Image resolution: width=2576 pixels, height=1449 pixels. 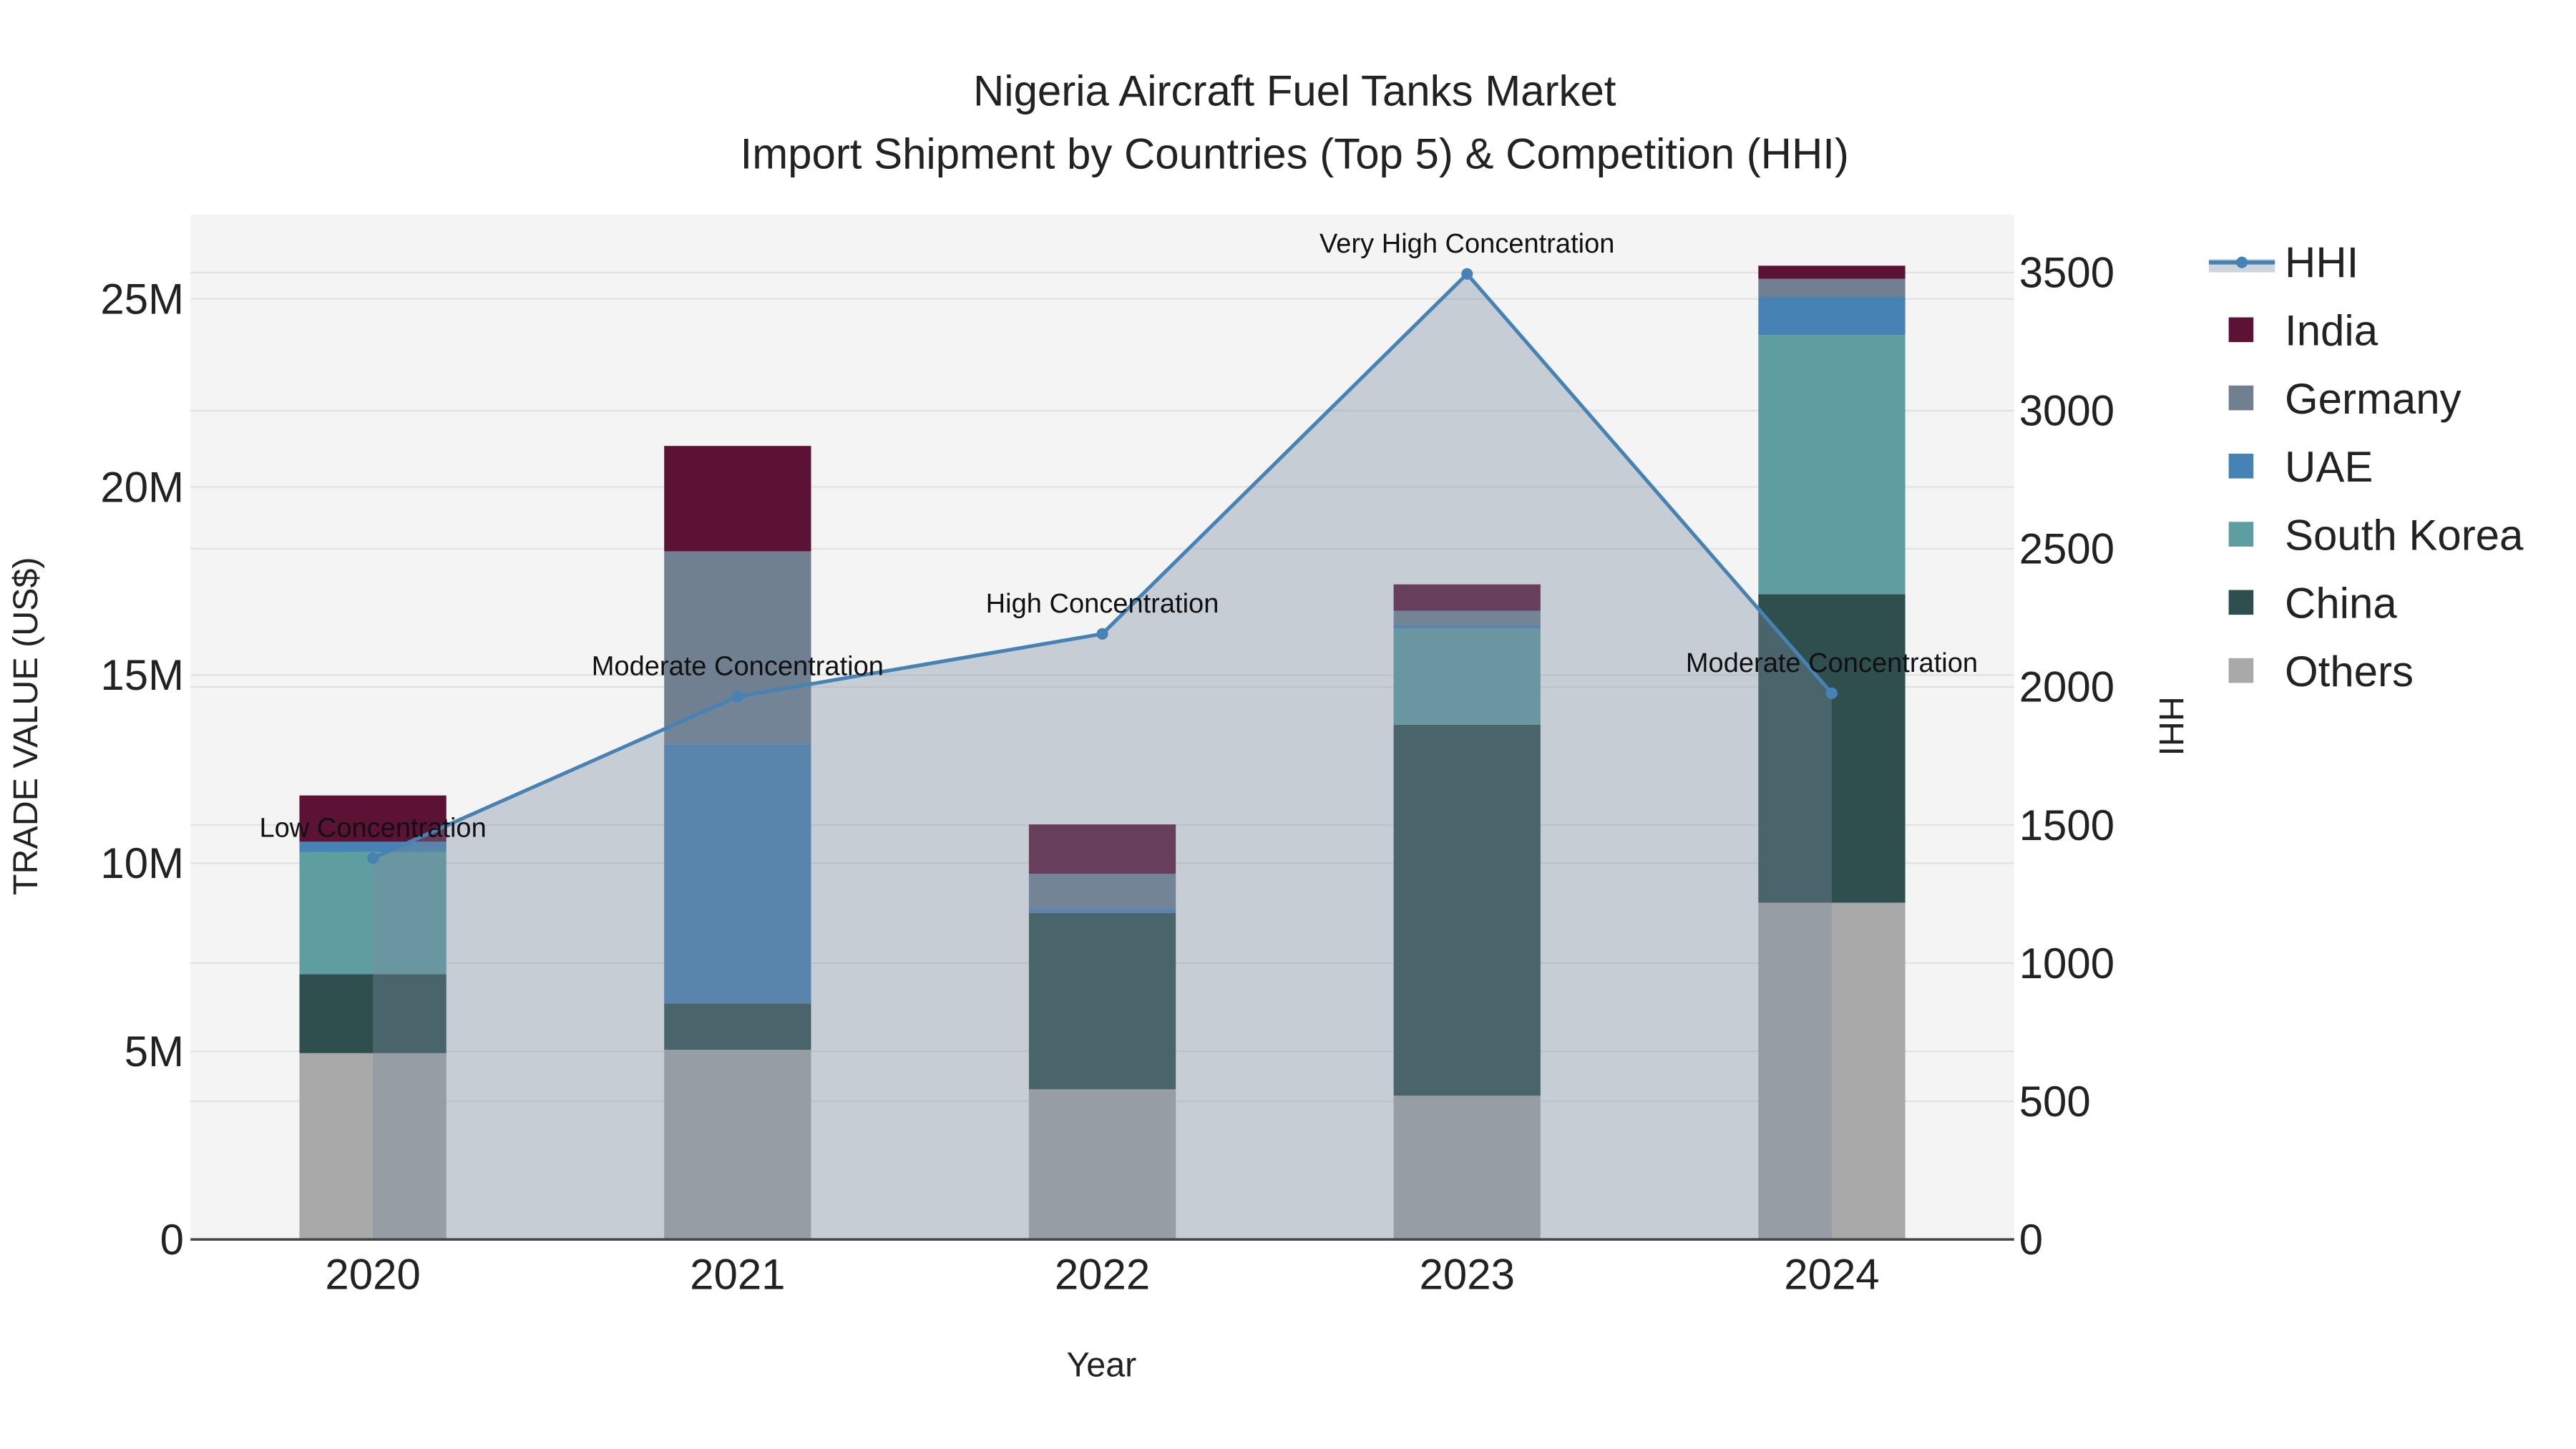 I want to click on bar-india-2024, so click(x=1832, y=272).